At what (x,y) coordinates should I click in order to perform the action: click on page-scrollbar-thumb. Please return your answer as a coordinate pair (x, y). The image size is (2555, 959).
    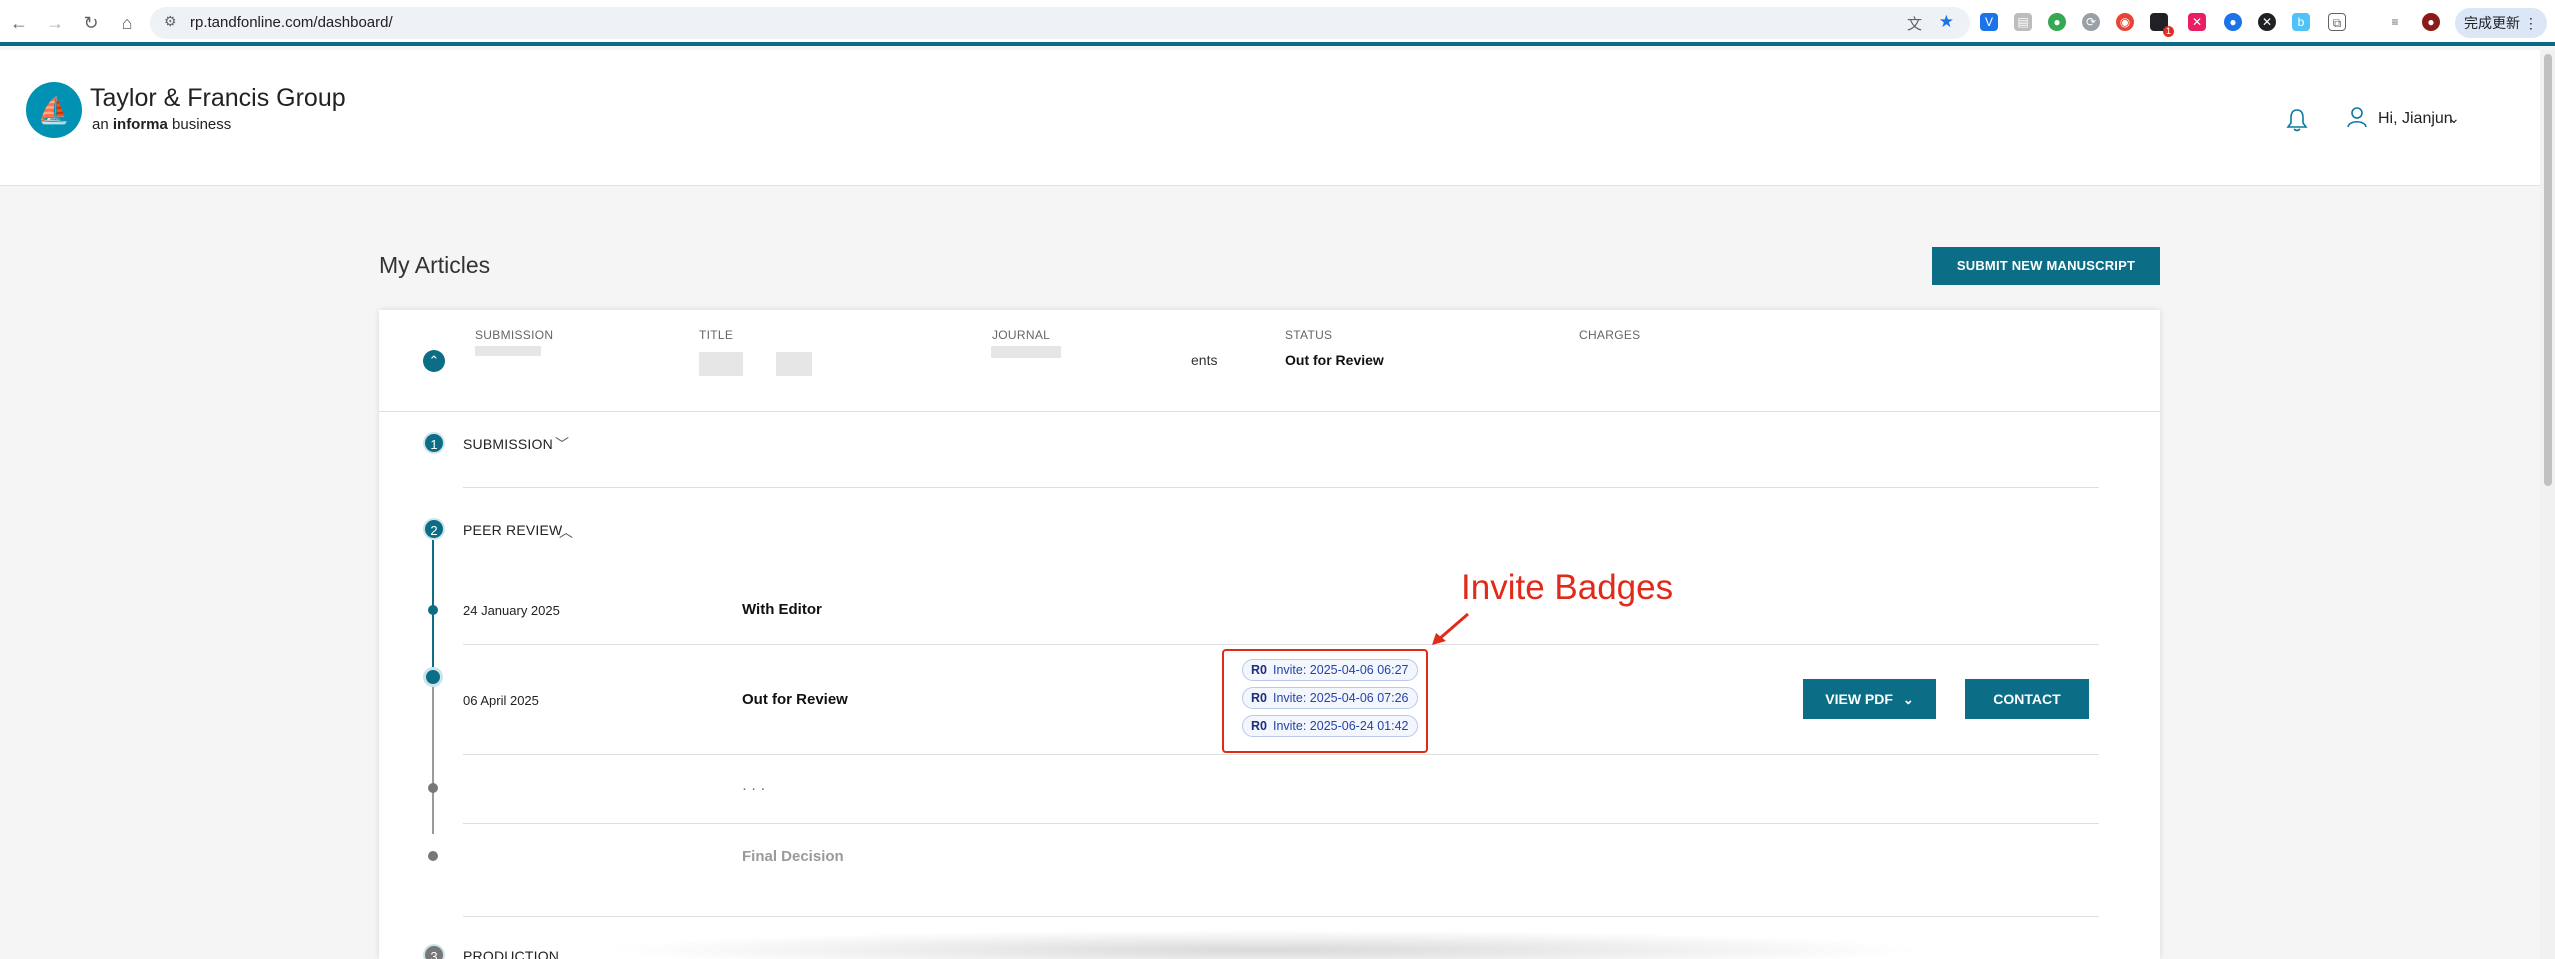
    Looking at the image, I should click on (2548, 270).